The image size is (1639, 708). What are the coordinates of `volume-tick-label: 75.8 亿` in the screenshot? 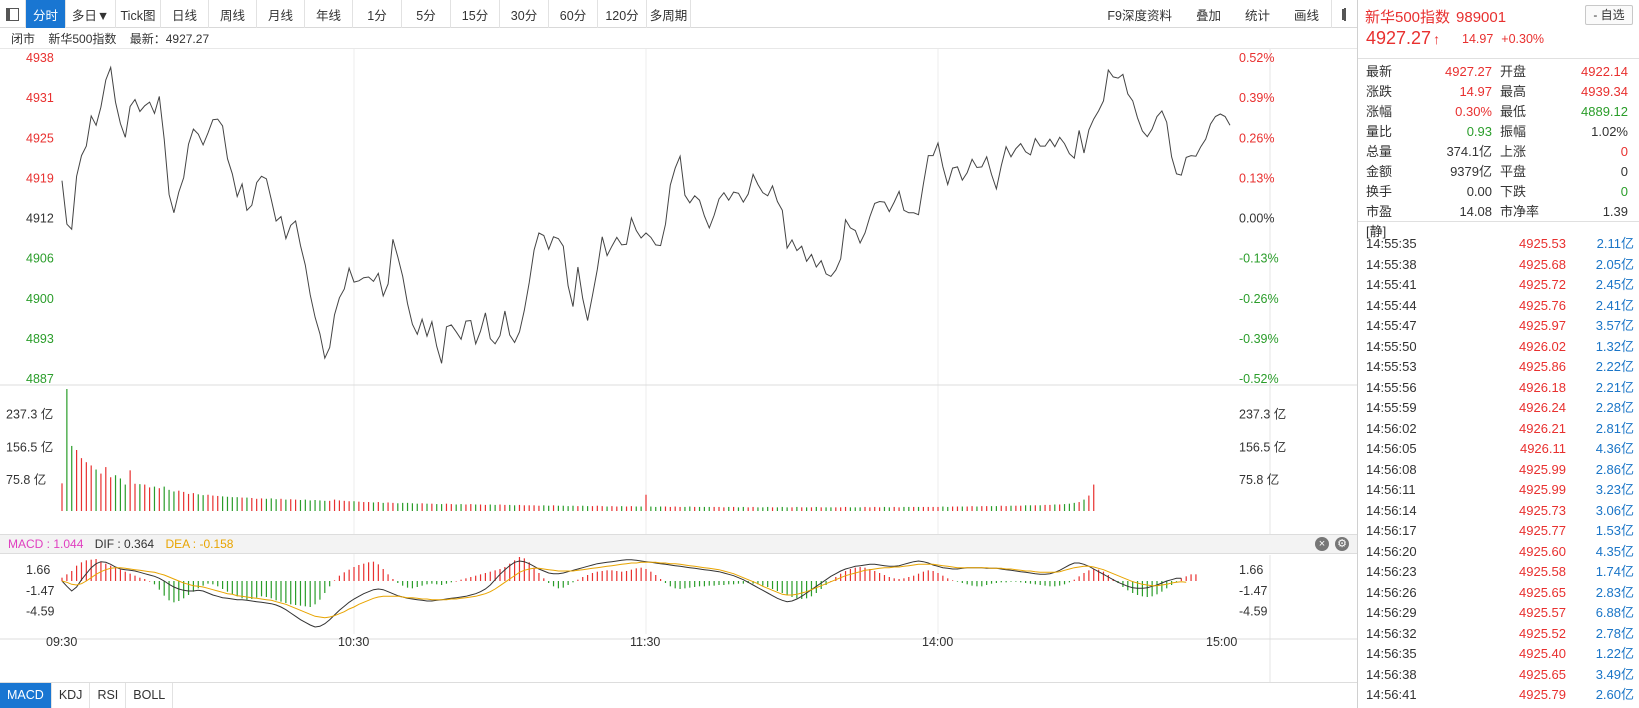 It's located at (1259, 479).